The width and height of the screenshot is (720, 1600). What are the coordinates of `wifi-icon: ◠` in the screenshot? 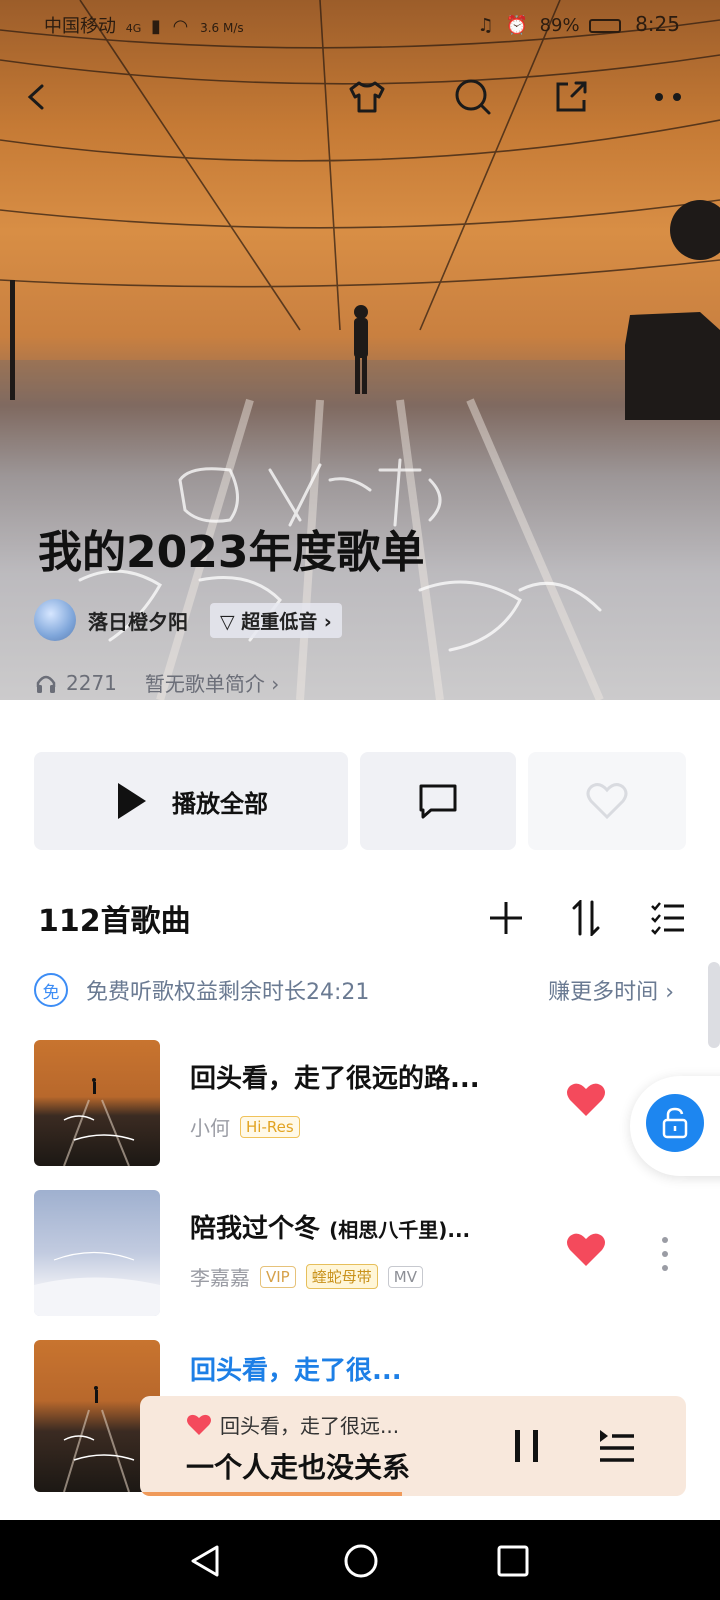 It's located at (180, 26).